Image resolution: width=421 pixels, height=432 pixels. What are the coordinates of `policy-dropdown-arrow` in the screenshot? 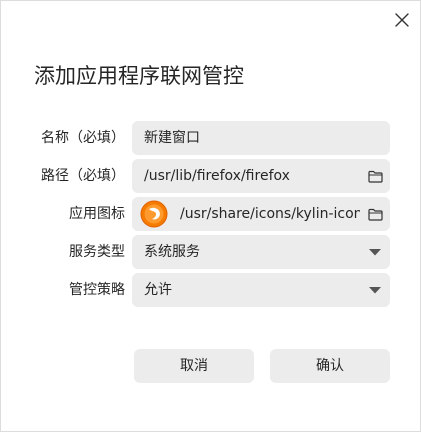 It's located at (375, 290).